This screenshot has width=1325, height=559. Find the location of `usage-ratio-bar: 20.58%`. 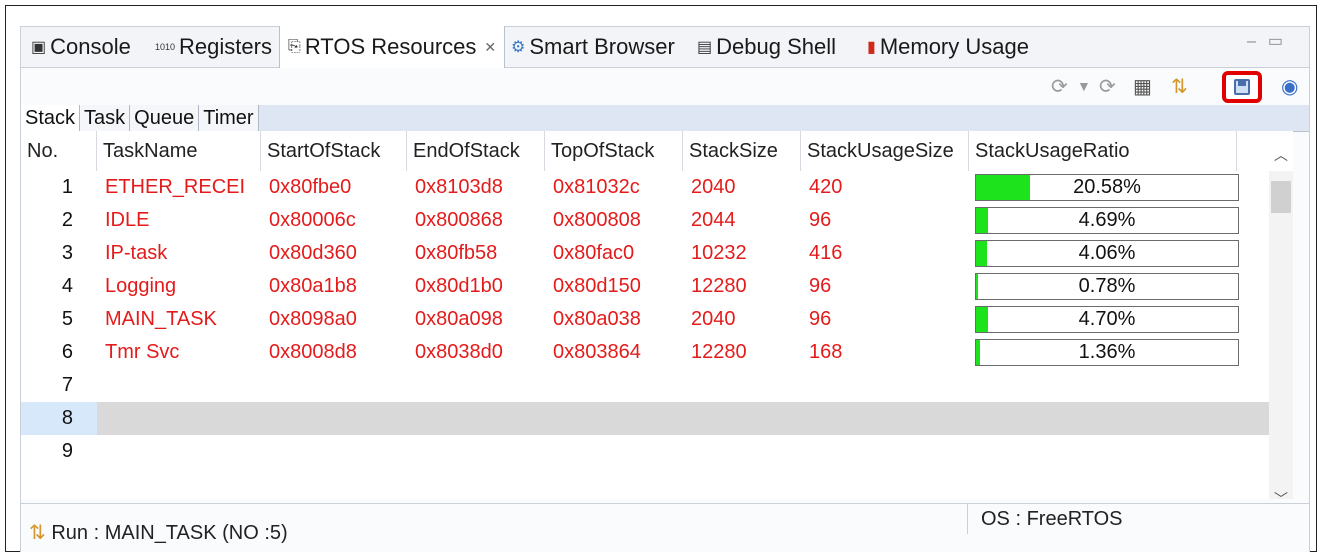

usage-ratio-bar: 20.58% is located at coordinates (1107, 187).